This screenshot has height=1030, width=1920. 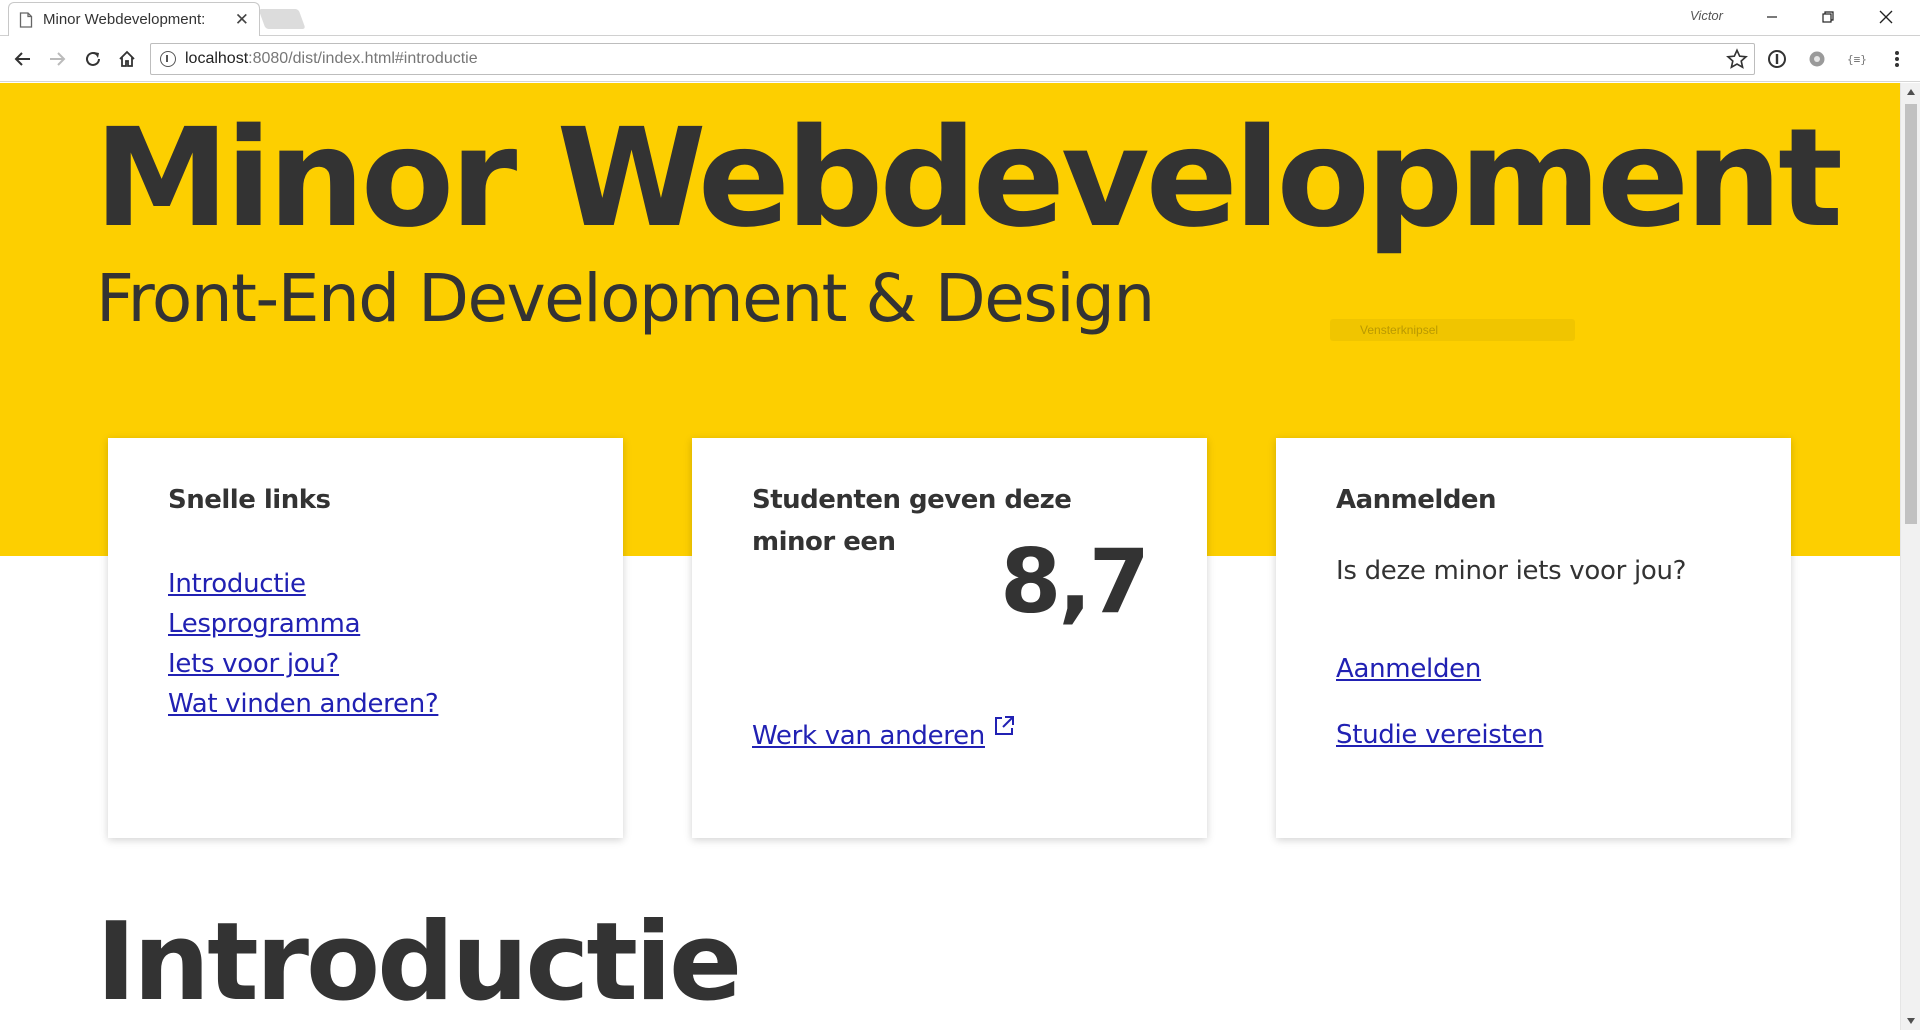 I want to click on browser-tab-bar: Minor Webdevelopment: ✕ Victor, so click(x=960, y=18).